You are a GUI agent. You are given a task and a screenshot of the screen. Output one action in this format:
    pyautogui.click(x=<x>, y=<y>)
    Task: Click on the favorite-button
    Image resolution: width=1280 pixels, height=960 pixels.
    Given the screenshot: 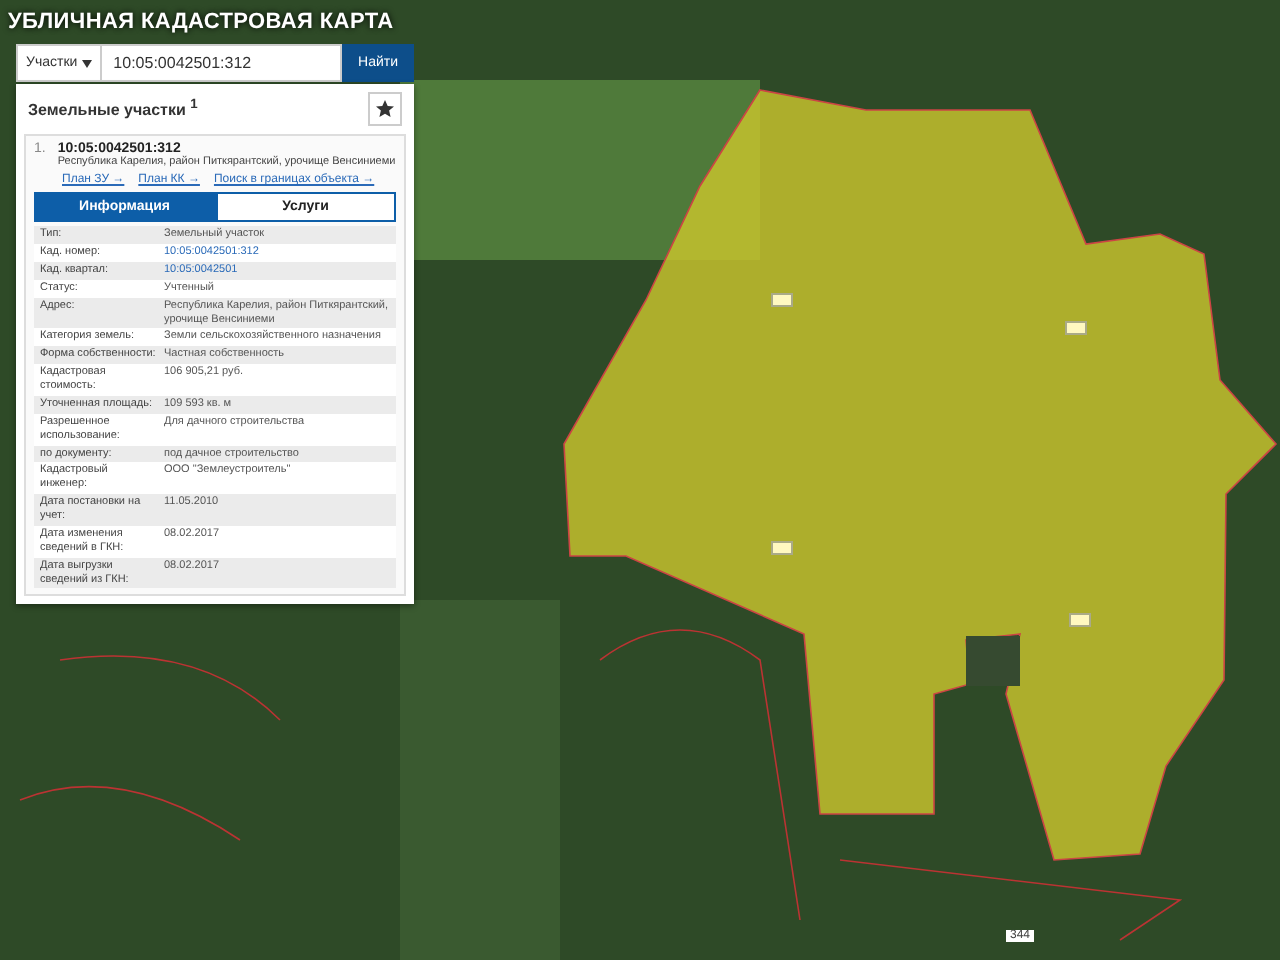 What is the action you would take?
    pyautogui.click(x=385, y=109)
    